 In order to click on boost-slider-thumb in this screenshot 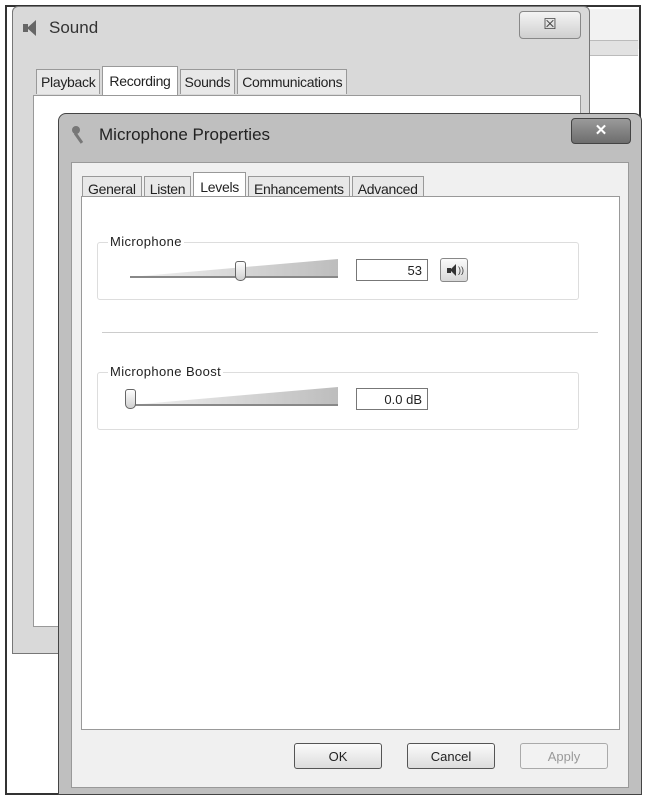, I will do `click(130, 399)`.